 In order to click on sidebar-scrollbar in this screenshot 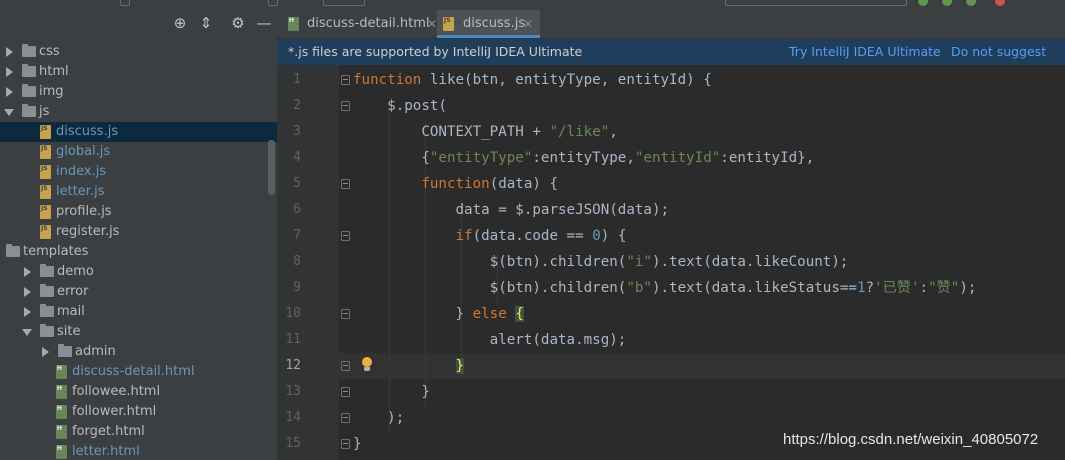, I will do `click(271, 167)`.